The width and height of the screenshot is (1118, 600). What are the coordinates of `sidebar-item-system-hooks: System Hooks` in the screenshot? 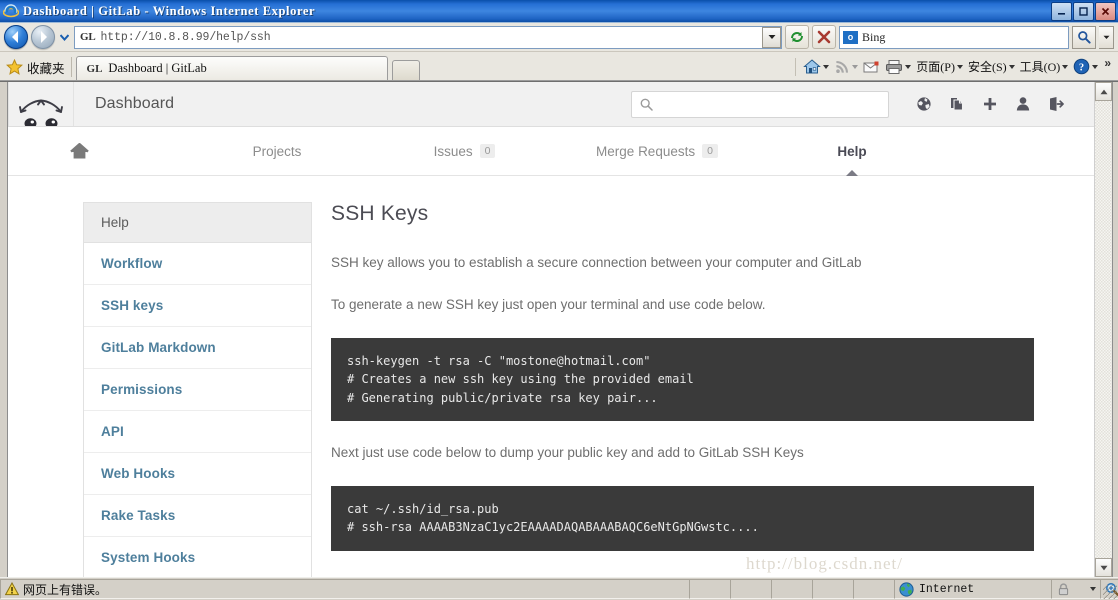 It's located at (197, 557).